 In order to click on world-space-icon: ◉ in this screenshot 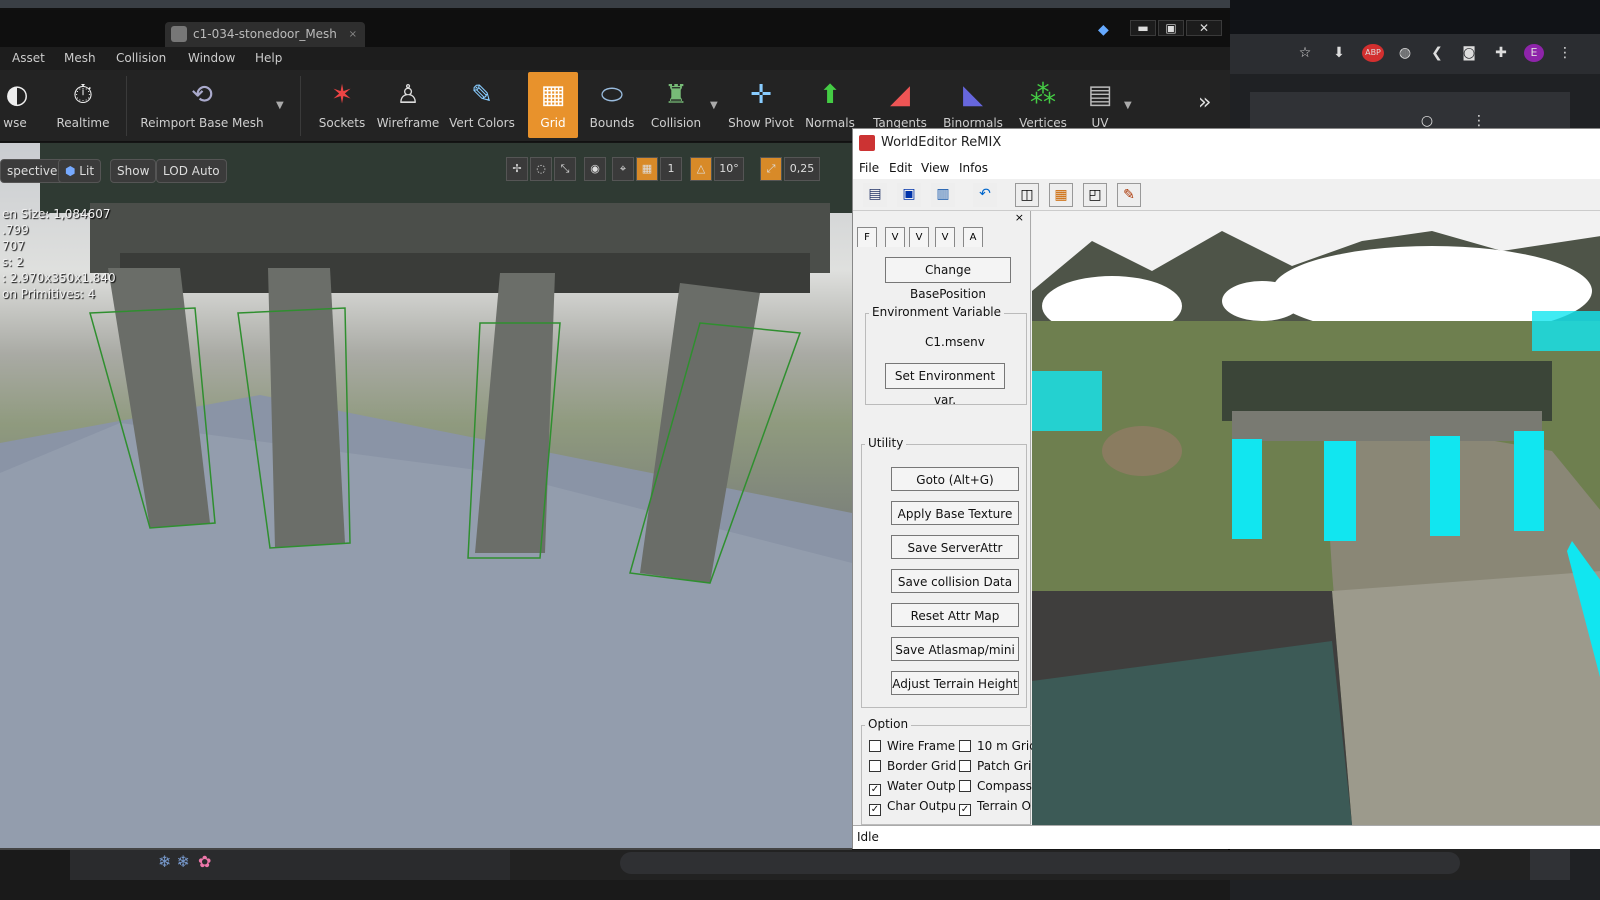, I will do `click(595, 169)`.